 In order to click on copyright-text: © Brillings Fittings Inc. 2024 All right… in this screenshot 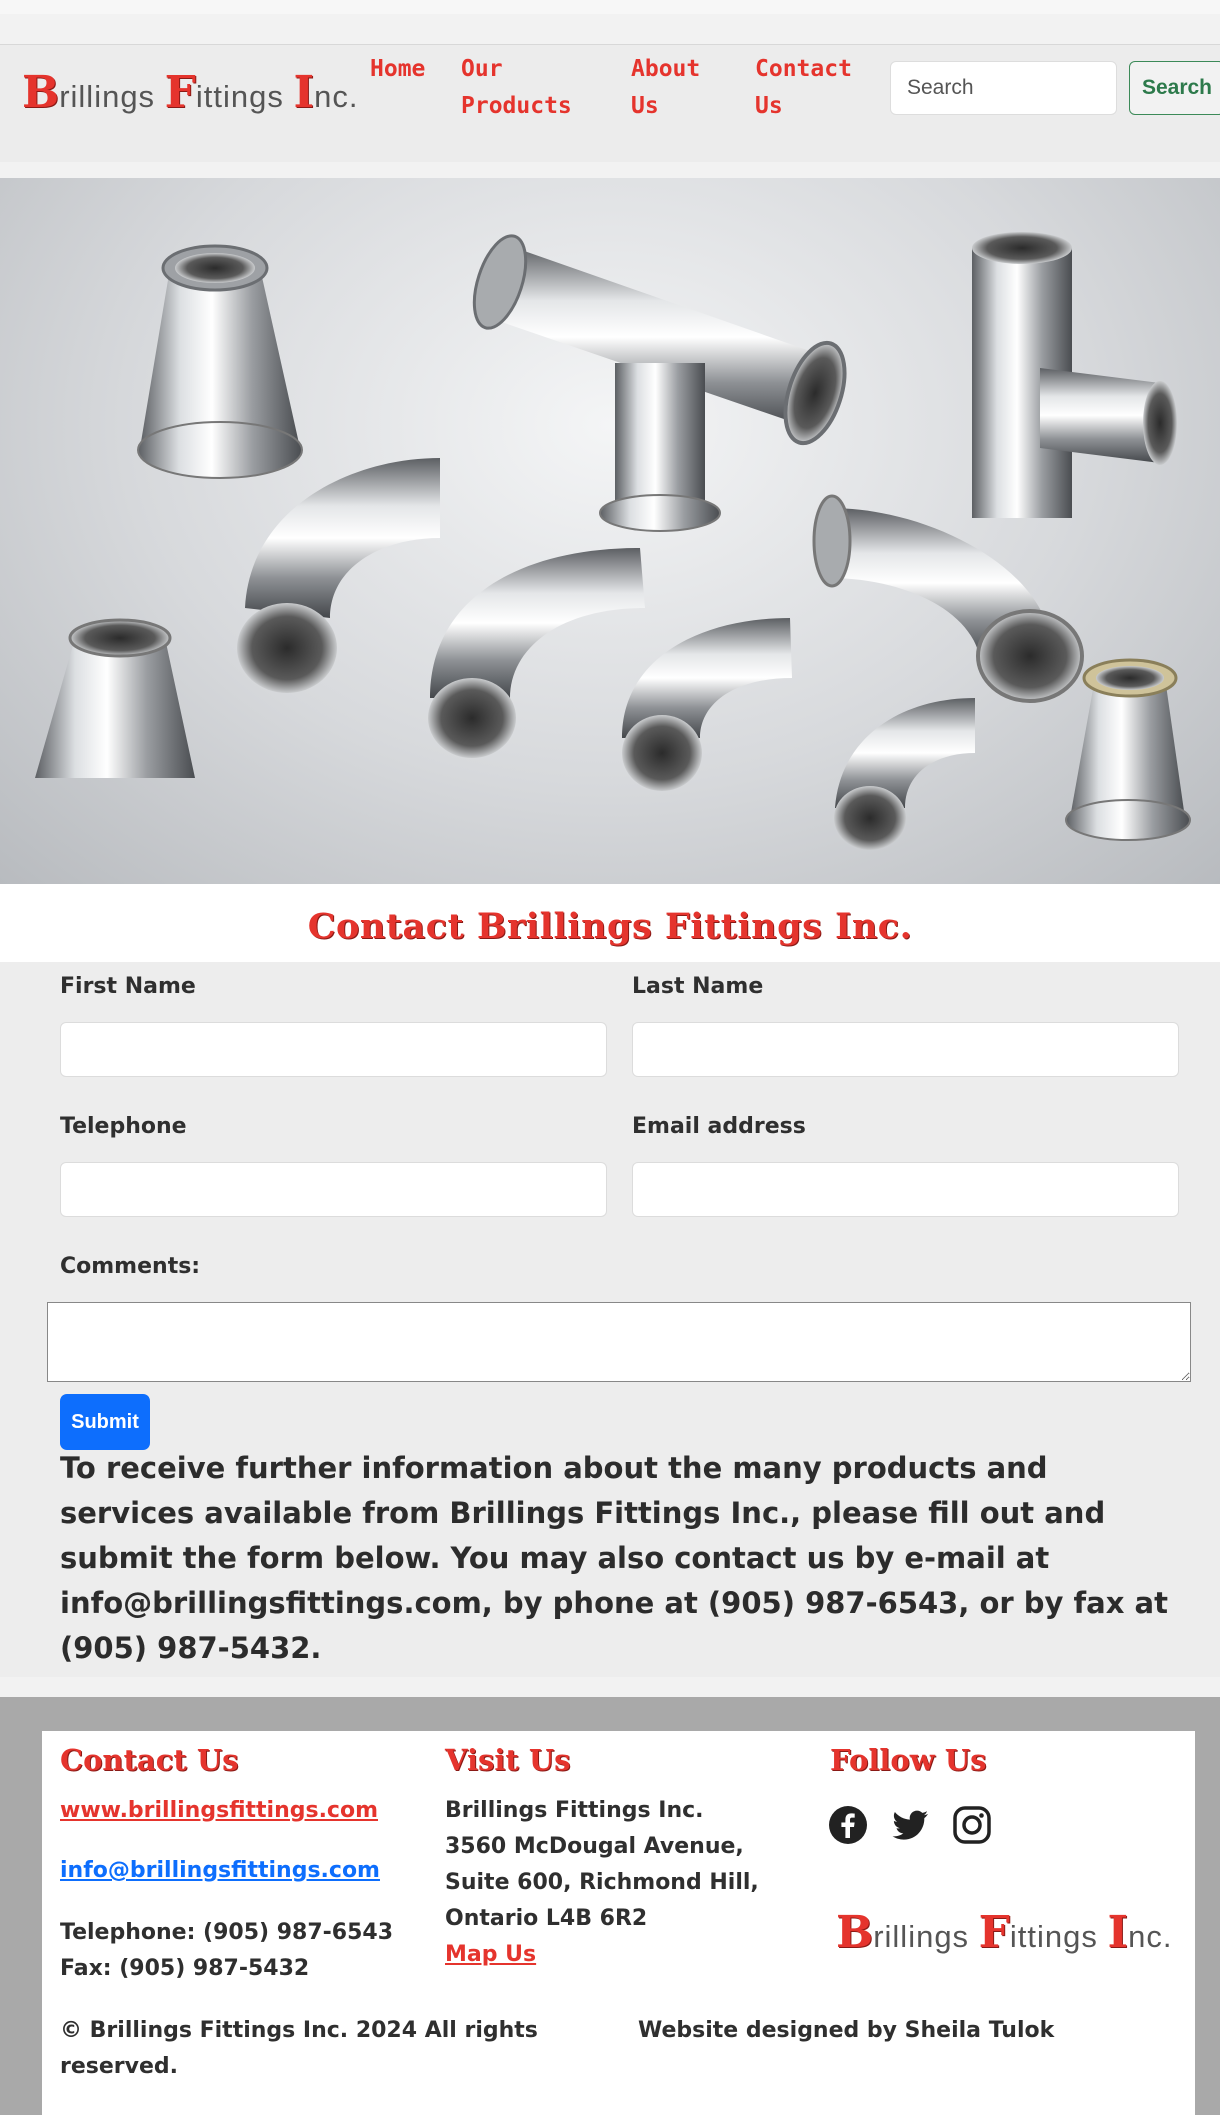, I will do `click(299, 2048)`.